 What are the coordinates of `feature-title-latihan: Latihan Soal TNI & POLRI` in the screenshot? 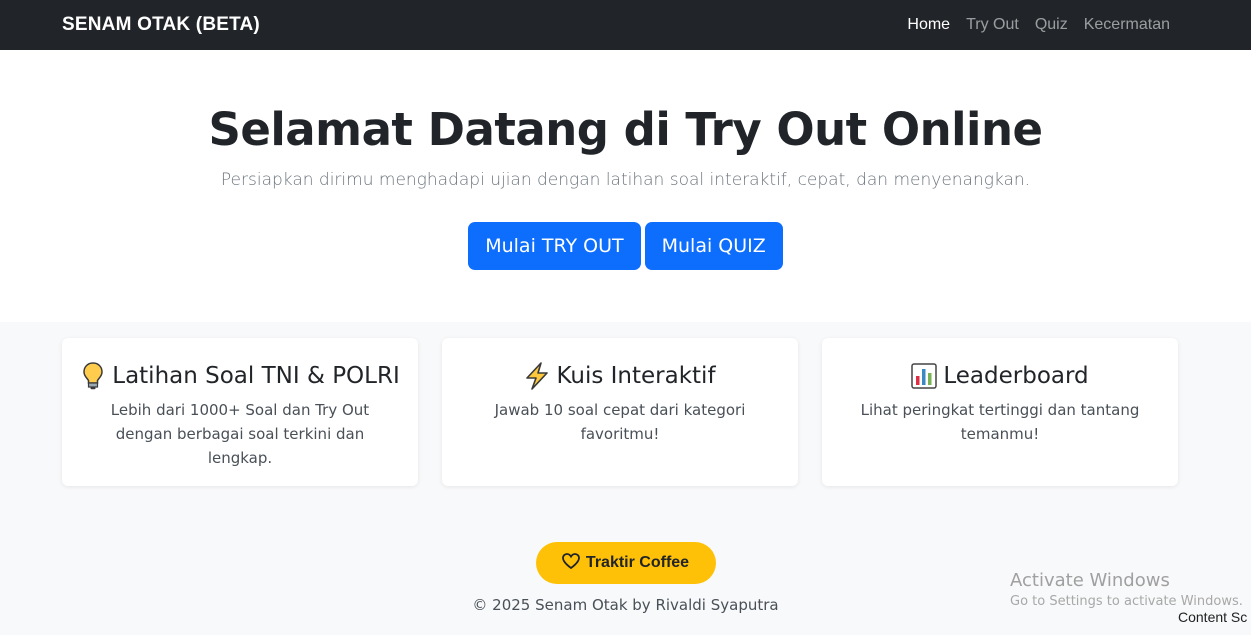 It's located at (256, 376).